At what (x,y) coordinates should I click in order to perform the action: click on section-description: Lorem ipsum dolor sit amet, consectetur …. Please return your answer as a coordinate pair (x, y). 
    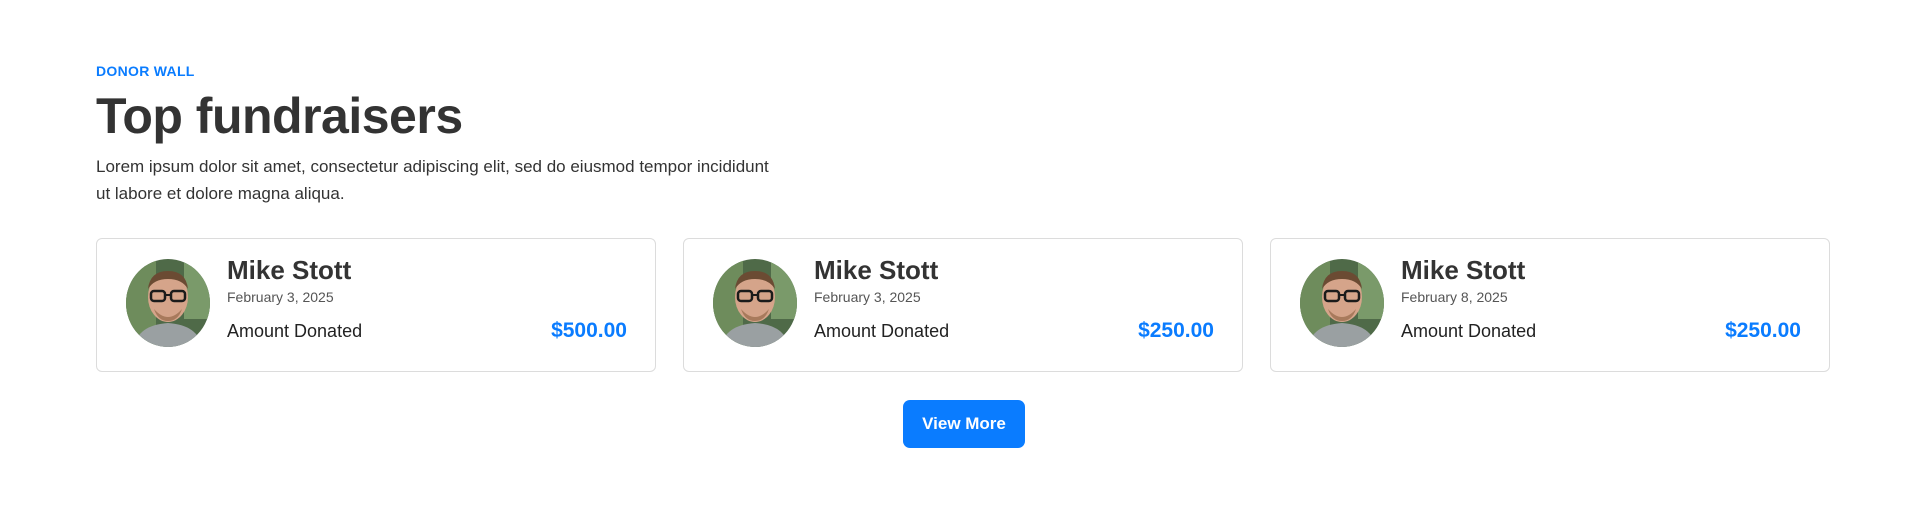
    Looking at the image, I should click on (432, 180).